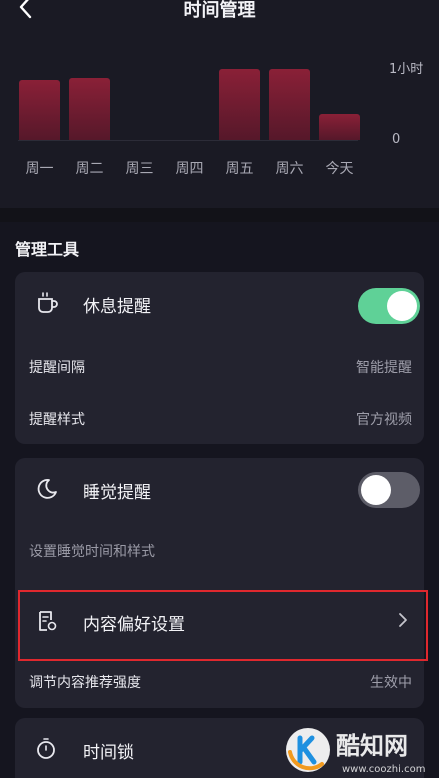  I want to click on page-title: 时间管理, so click(219, 10).